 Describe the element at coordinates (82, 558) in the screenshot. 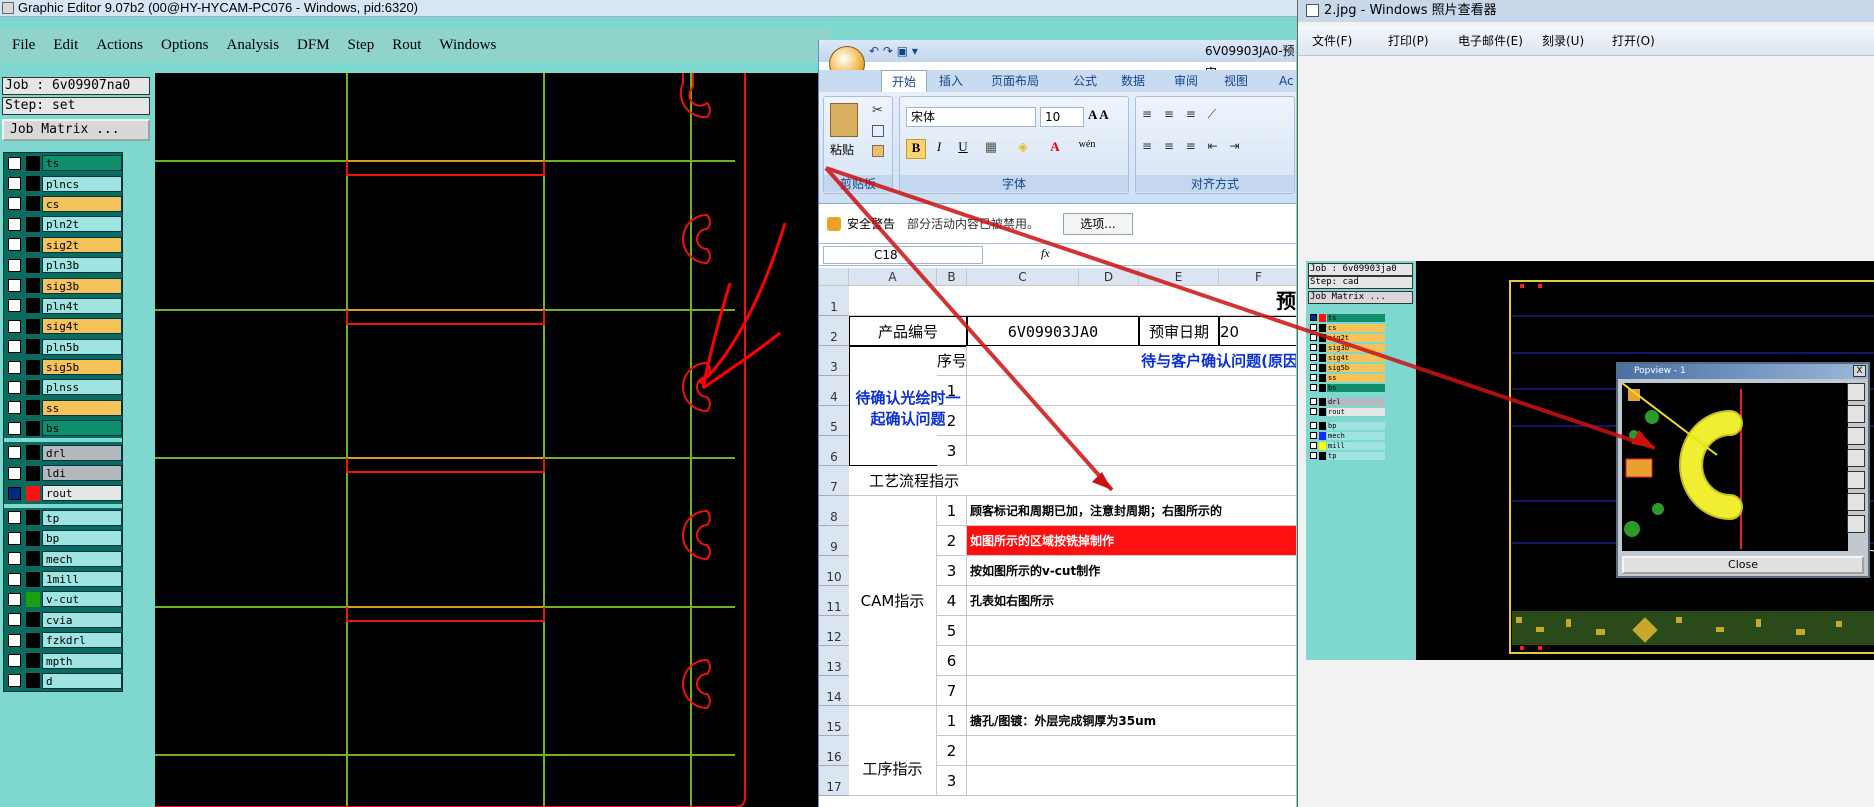

I see `layer-name: mech` at that location.